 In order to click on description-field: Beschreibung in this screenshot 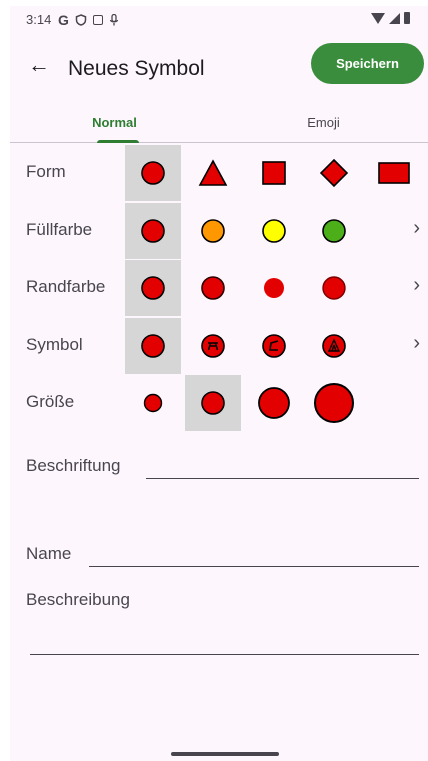, I will do `click(219, 622)`.